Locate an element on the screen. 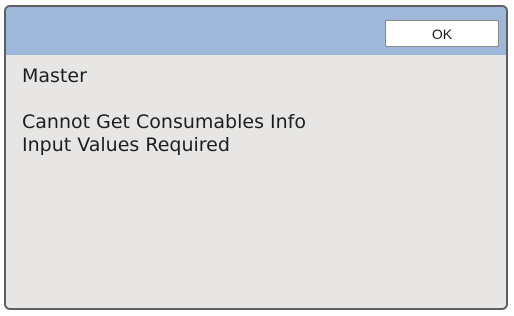  ok-button: OK is located at coordinates (442, 33).